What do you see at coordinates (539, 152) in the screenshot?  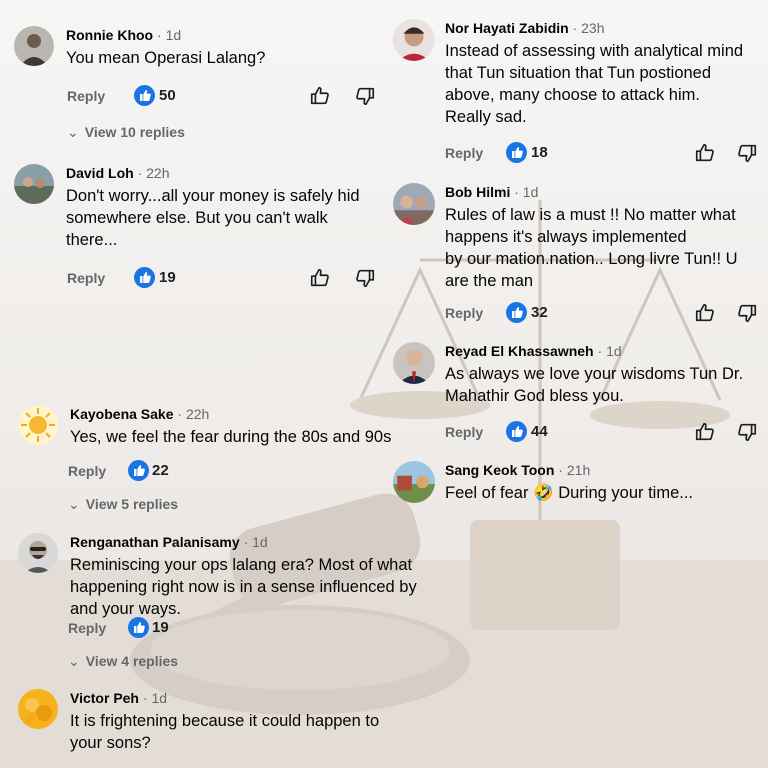 I see `like-count: 18` at bounding box center [539, 152].